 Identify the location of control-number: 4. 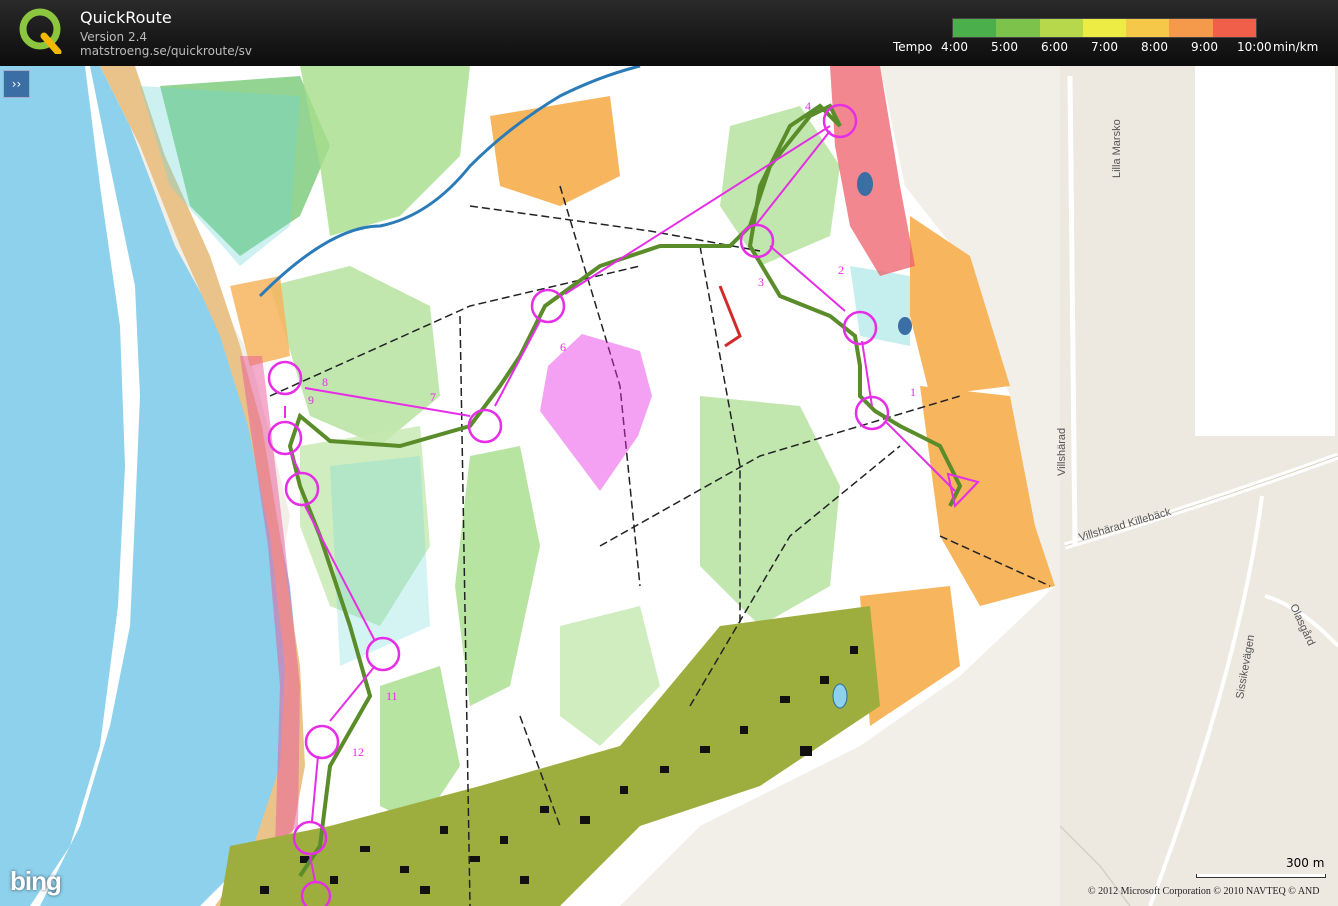
(808, 106).